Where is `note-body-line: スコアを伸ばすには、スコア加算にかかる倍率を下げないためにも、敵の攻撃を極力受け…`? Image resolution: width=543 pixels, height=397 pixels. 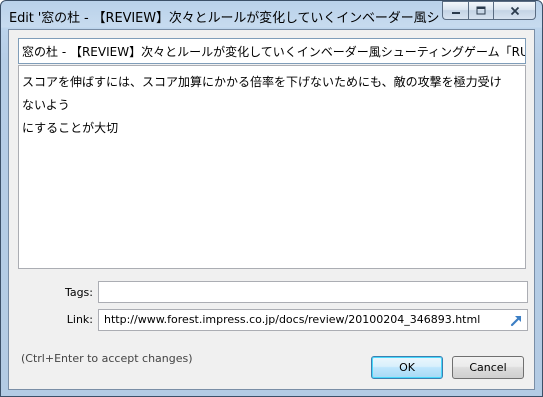
note-body-line: スコアを伸ばすには、スコア加算にかかる倍率を下げないためにも、敵の攻撃を極力受け… is located at coordinates (262, 93).